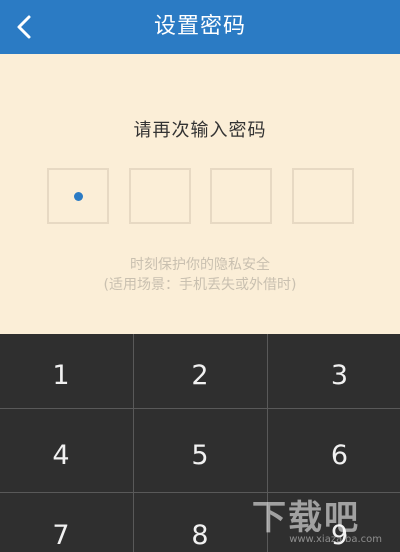 The image size is (400, 552). Describe the element at coordinates (306, 518) in the screenshot. I see `watermark-logo: 下载吧` at that location.